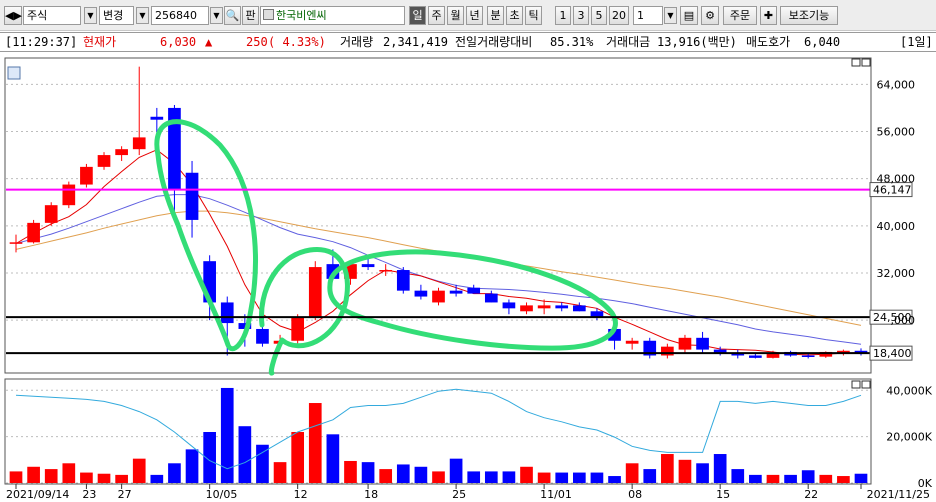  What do you see at coordinates (37, 493) in the screenshot?
I see `x-tick-label: 2021/09/14` at bounding box center [37, 493].